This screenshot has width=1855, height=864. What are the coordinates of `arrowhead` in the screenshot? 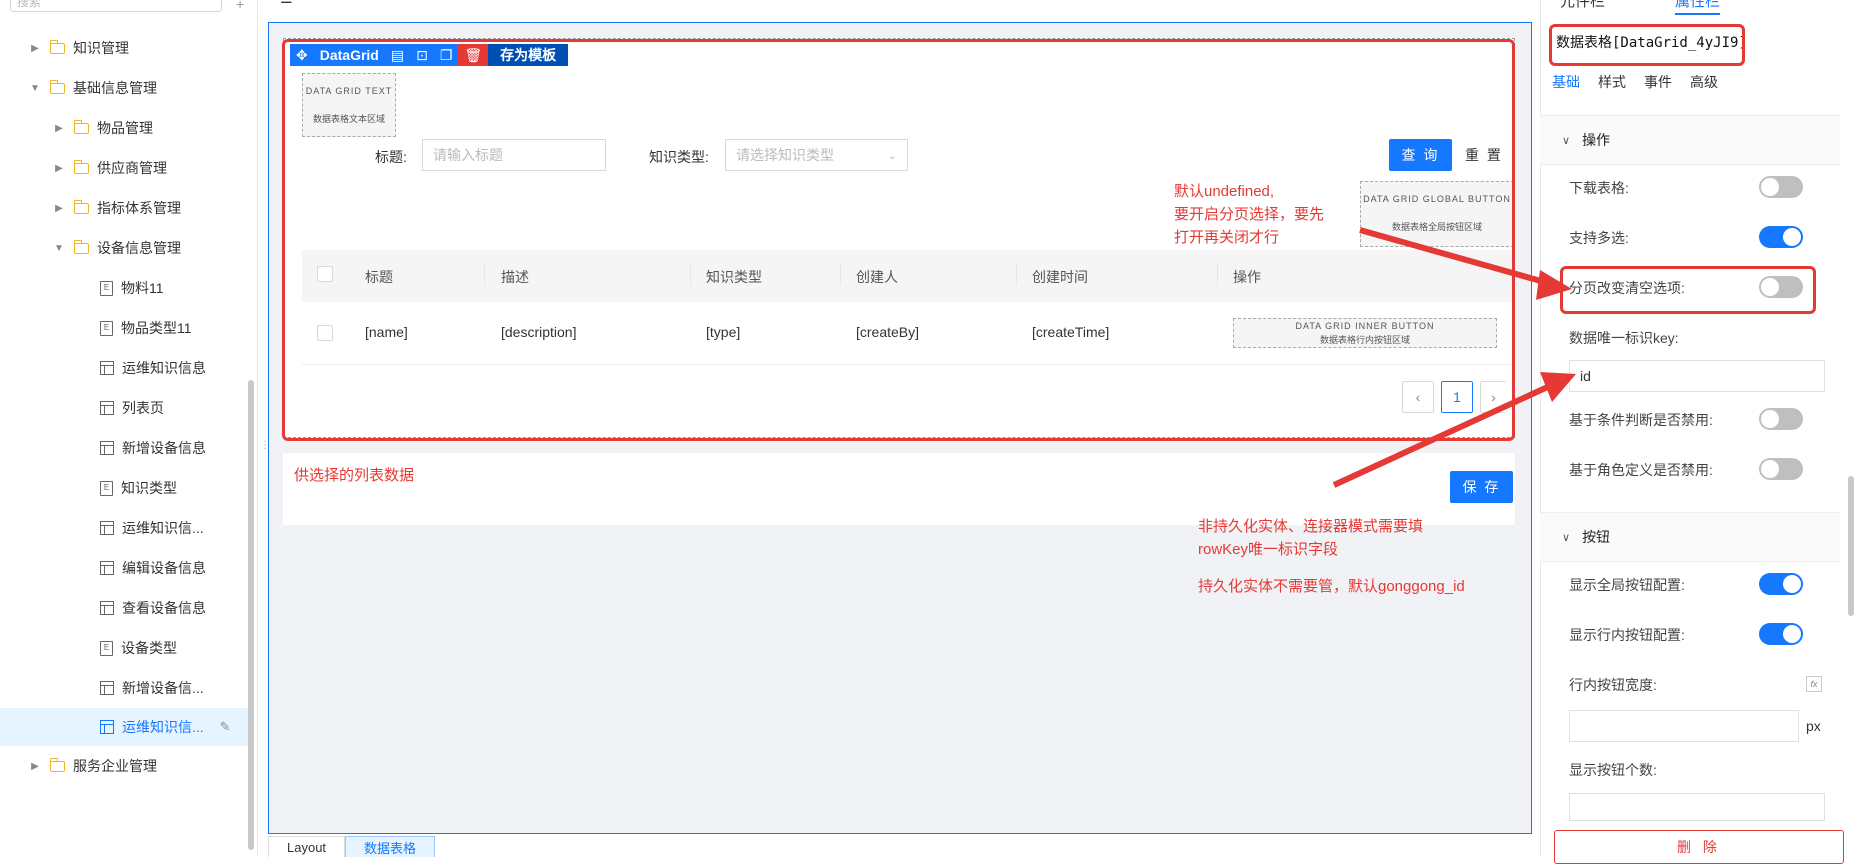 It's located at (1554, 285).